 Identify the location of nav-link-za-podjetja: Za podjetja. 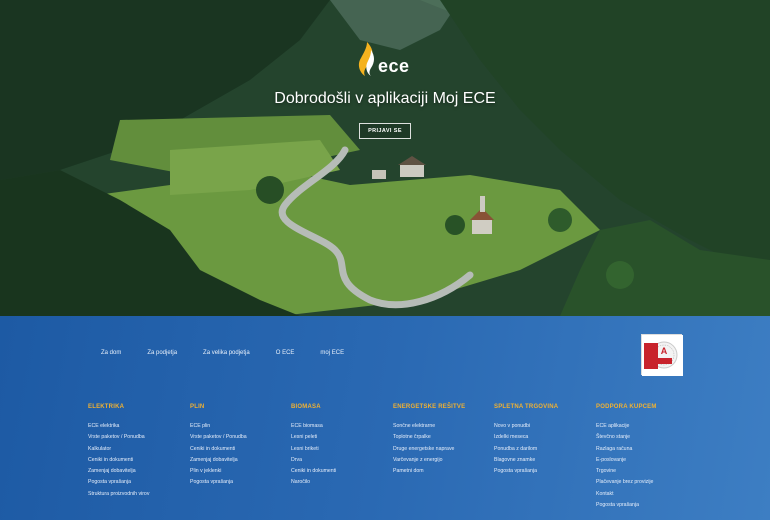
(162, 353).